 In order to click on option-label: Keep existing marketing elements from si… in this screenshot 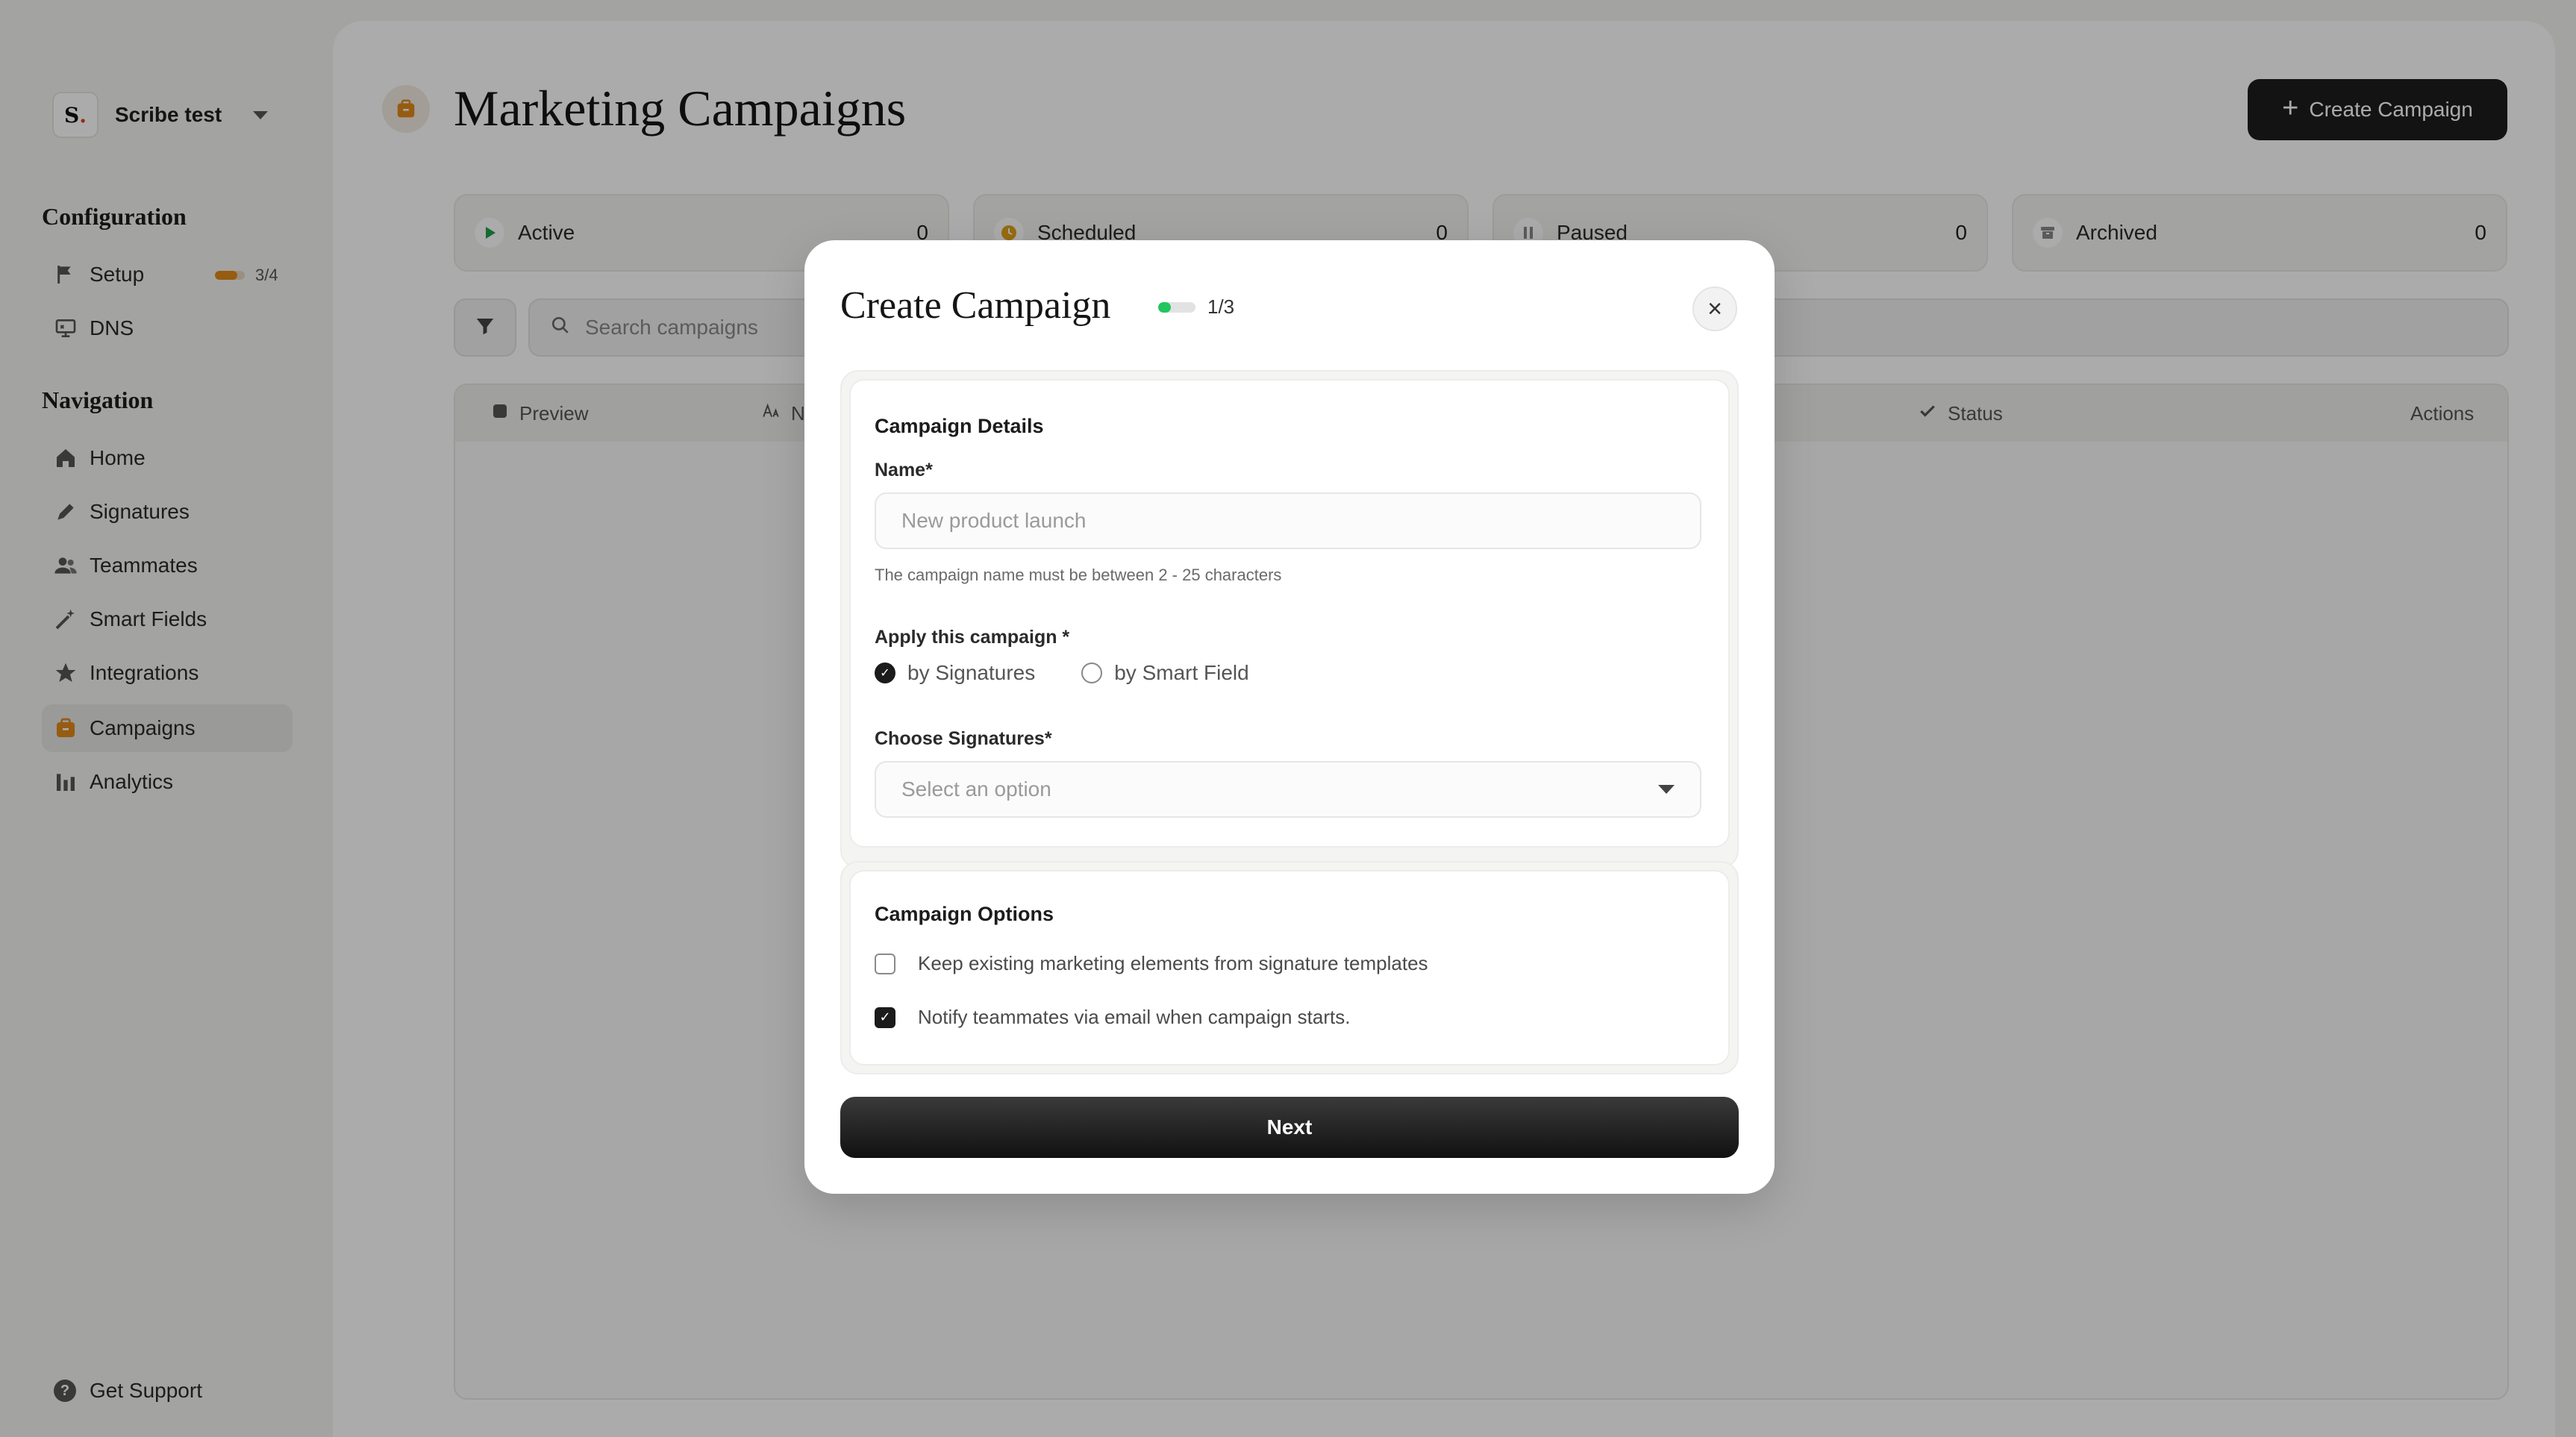, I will do `click(1173, 963)`.